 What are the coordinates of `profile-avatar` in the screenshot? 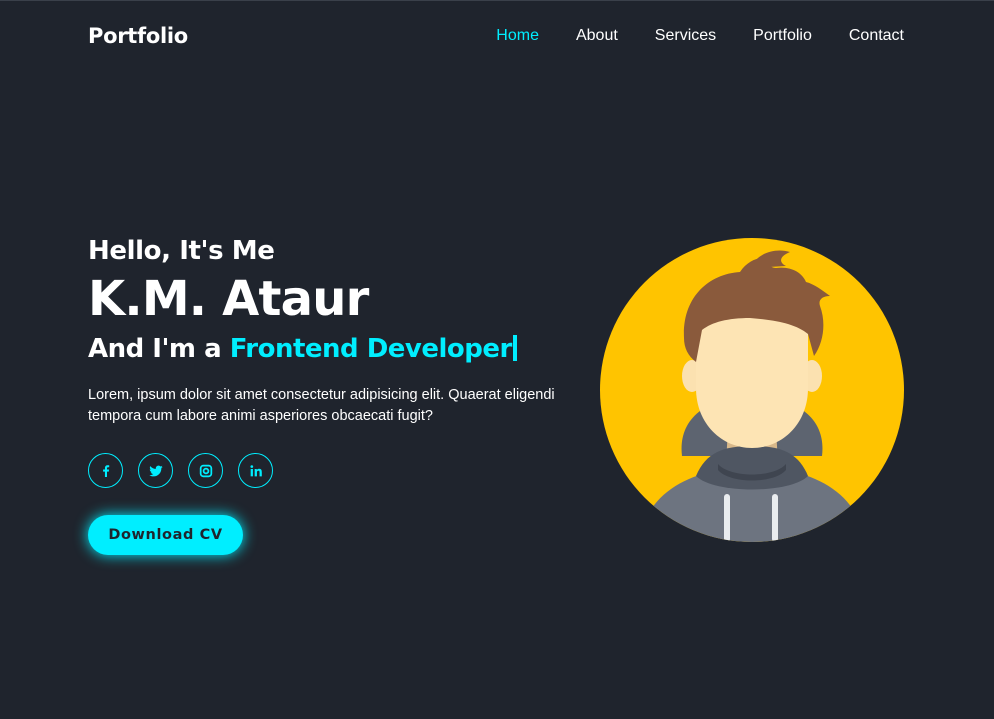 It's located at (752, 390).